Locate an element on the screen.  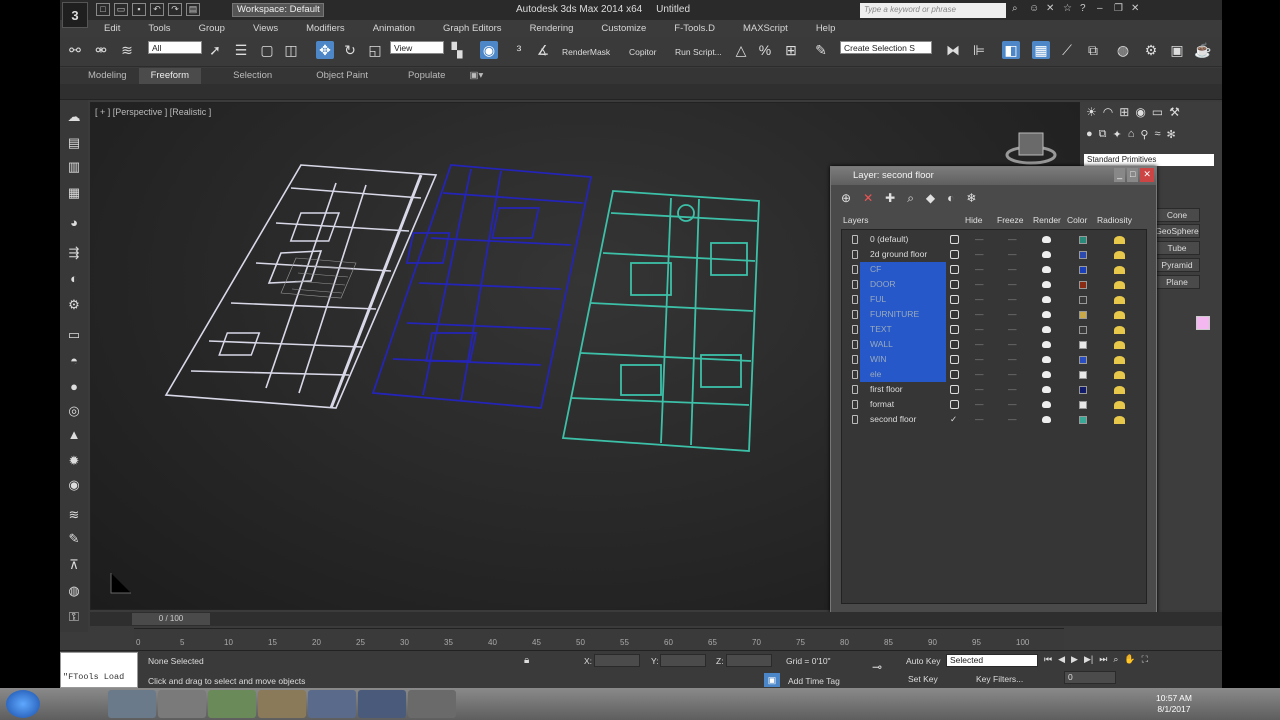
render-teapot-icon: ☕ is located at coordinates (1203, 50).